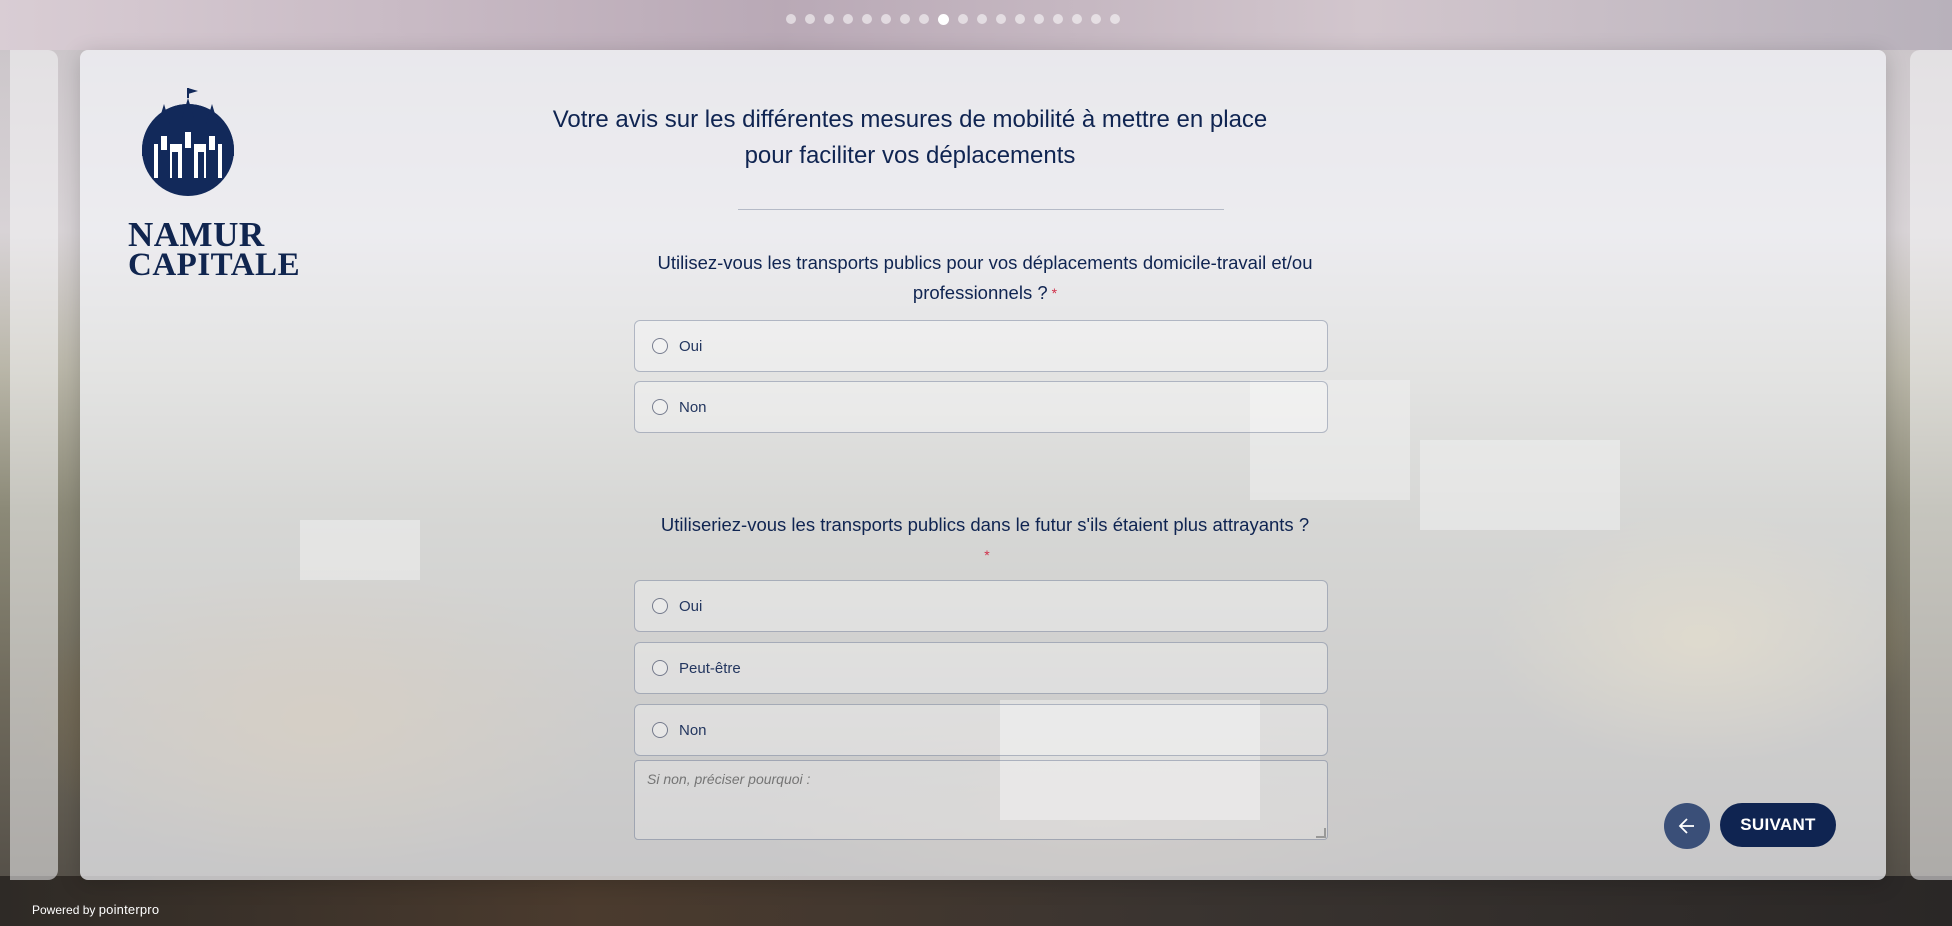  Describe the element at coordinates (196, 234) in the screenshot. I see `logo-line-1: NAMUR` at that location.